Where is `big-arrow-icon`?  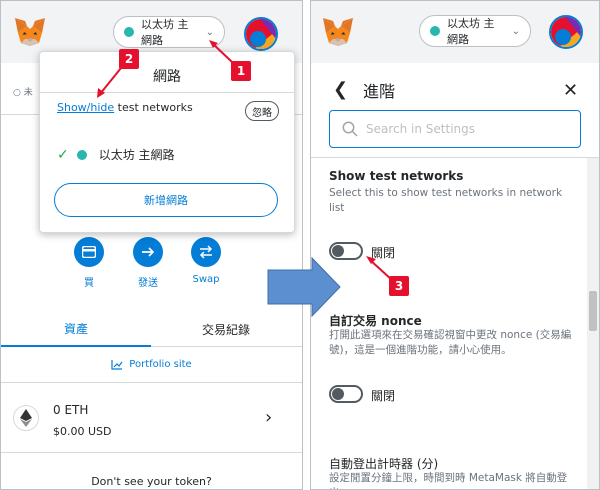
big-arrow-icon is located at coordinates (304, 287).